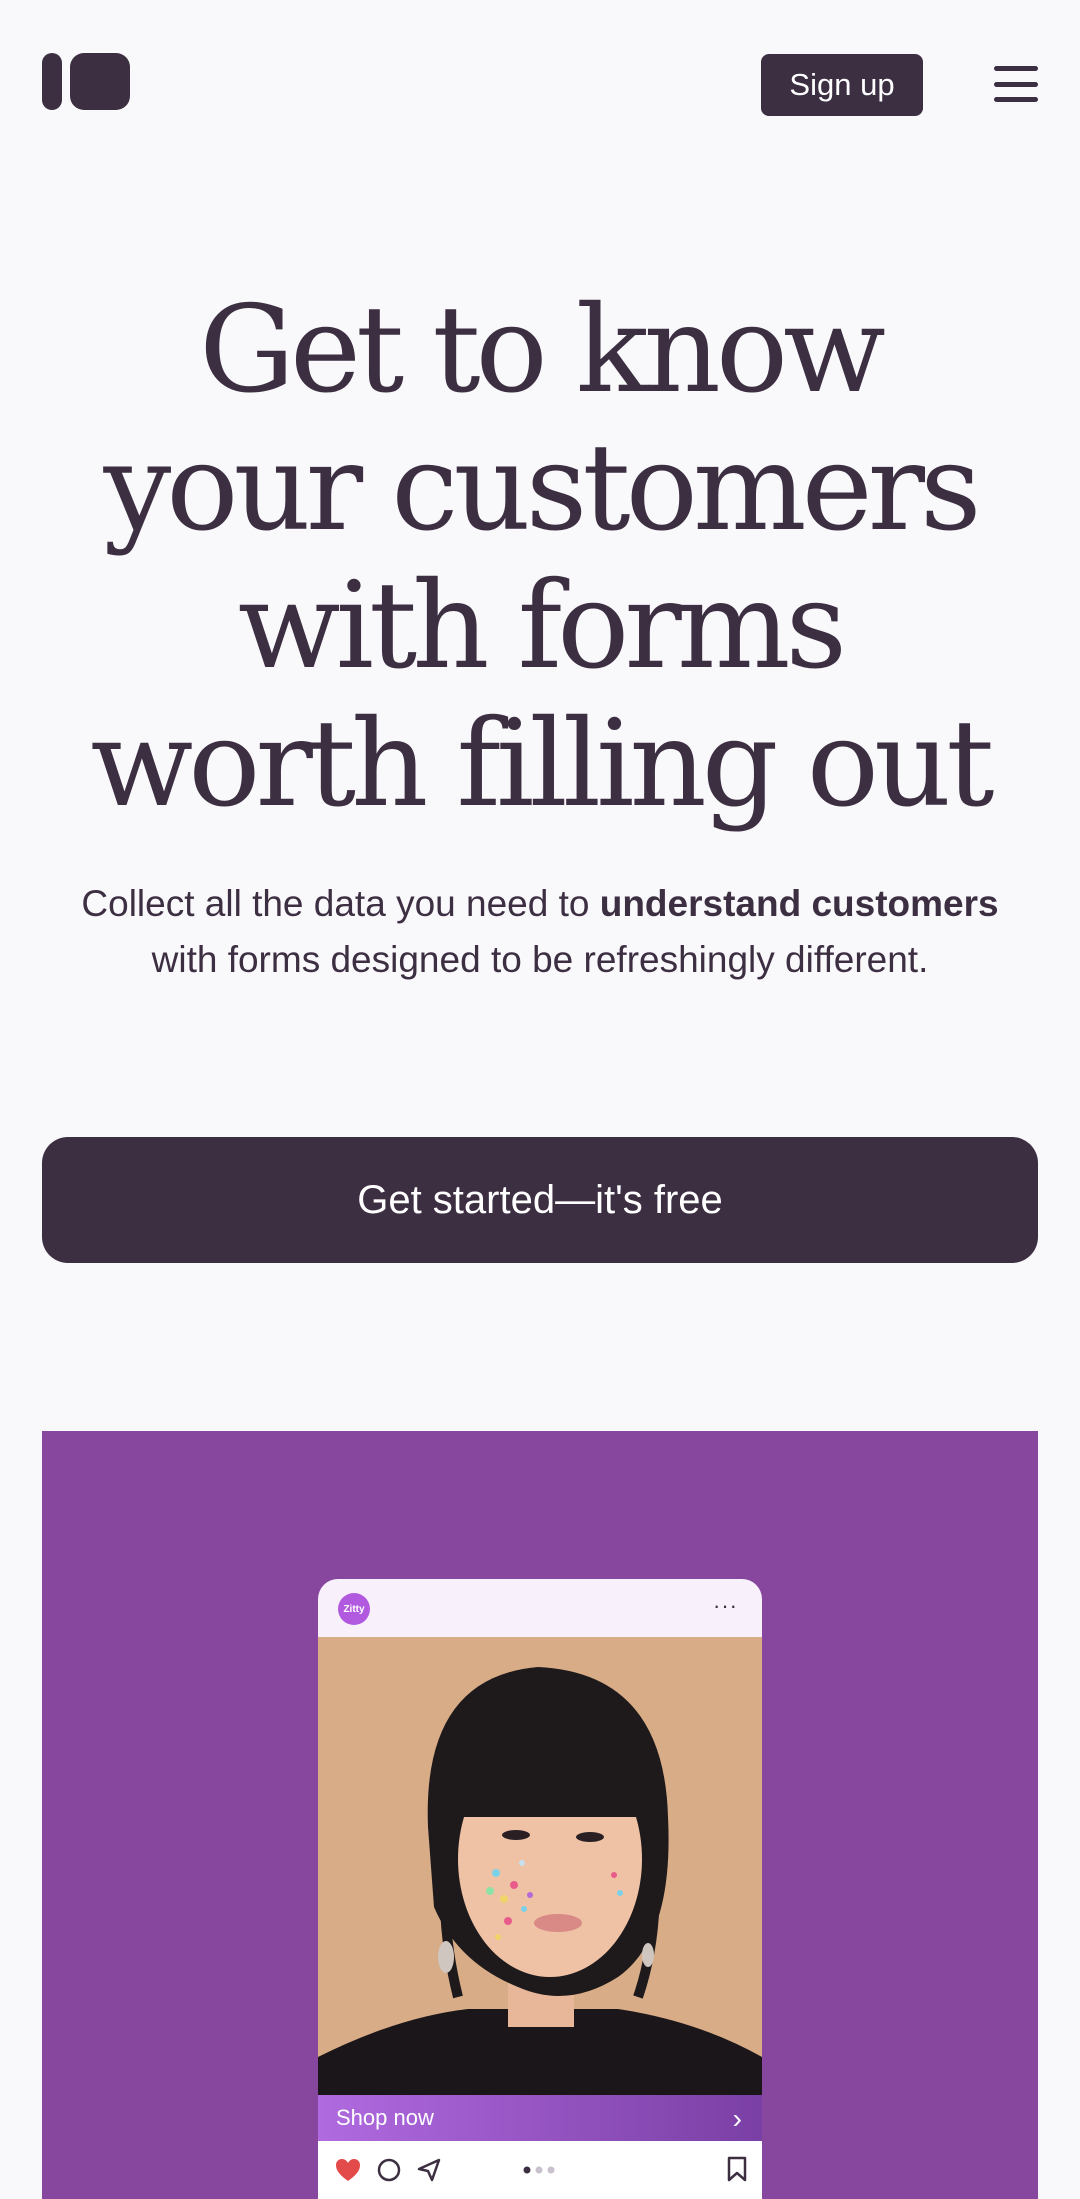  I want to click on hamburger-menu-icon, so click(1016, 84).